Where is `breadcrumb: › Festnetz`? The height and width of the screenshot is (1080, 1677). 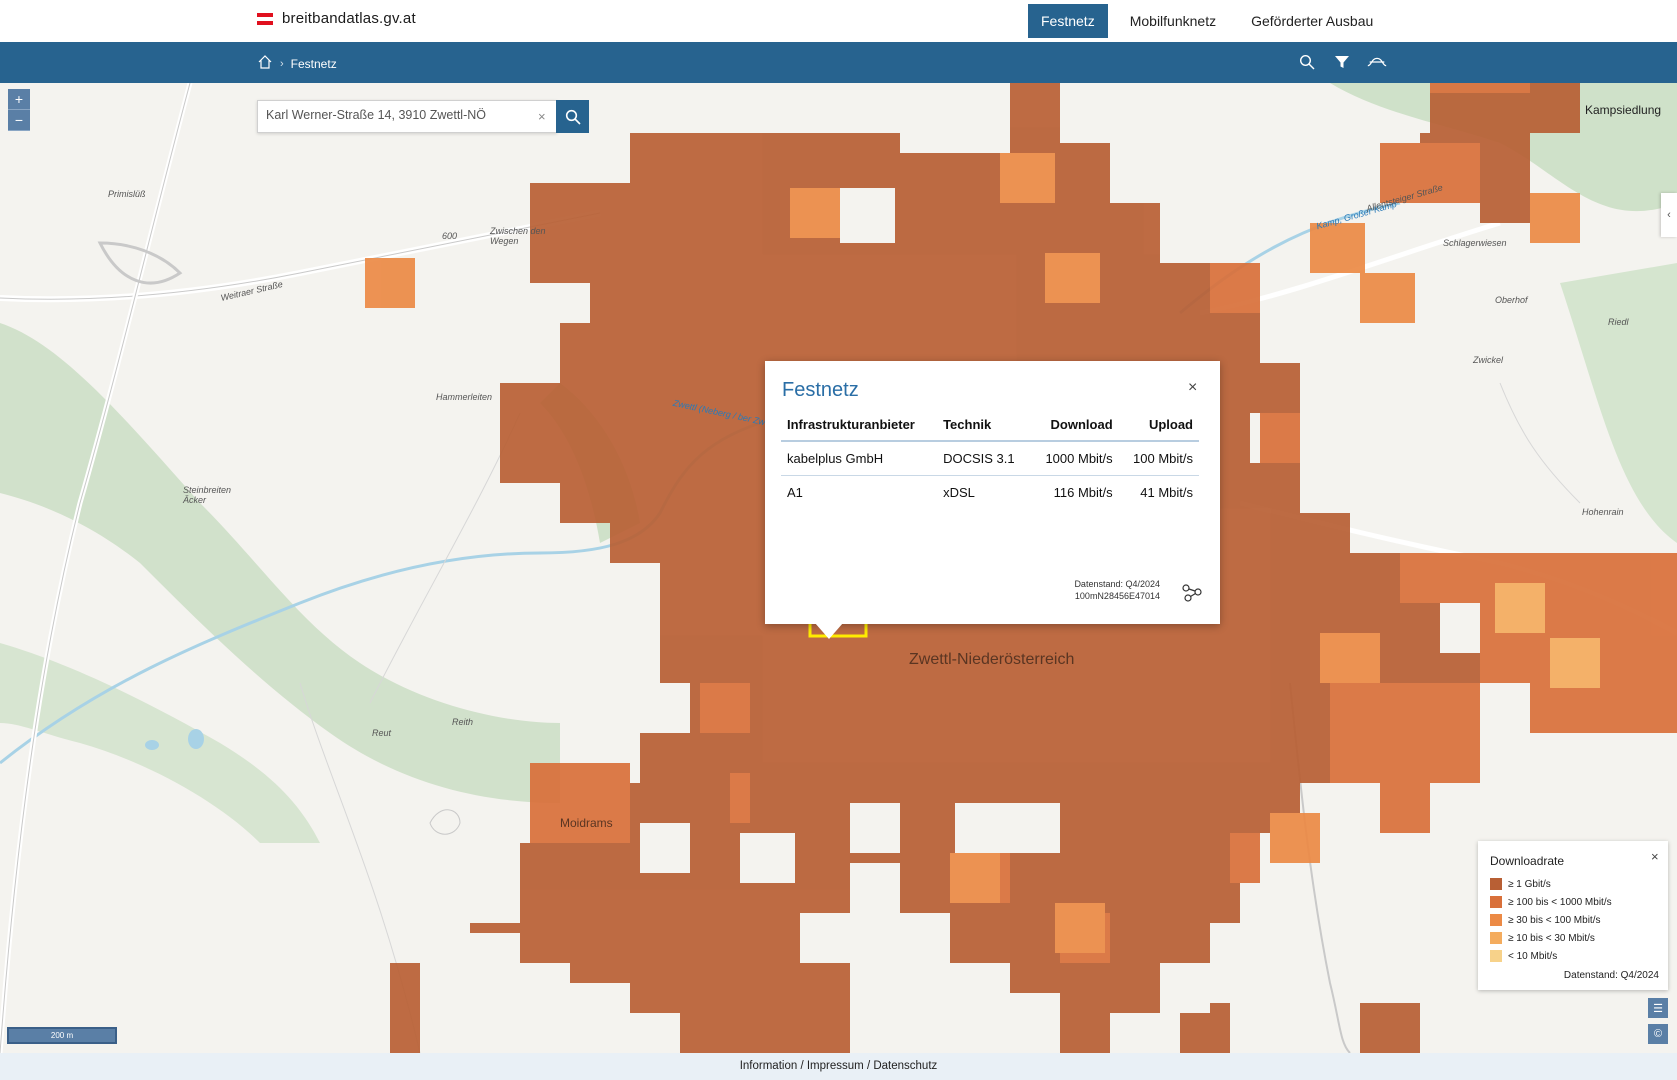
breadcrumb: › Festnetz is located at coordinates (297, 63).